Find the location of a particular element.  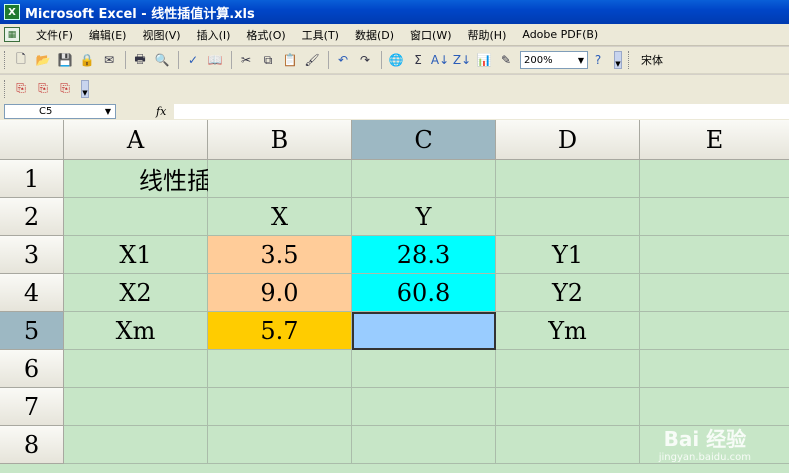

menu-view: 视图(V) is located at coordinates (161, 35).